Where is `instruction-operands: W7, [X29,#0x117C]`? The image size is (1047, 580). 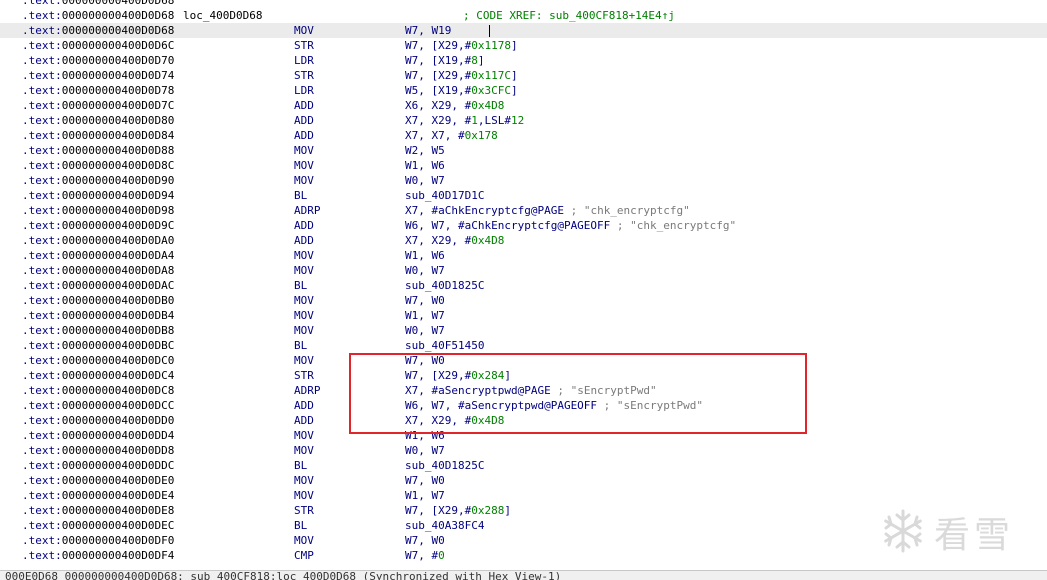 instruction-operands: W7, [X29,#0x117C] is located at coordinates (461, 75).